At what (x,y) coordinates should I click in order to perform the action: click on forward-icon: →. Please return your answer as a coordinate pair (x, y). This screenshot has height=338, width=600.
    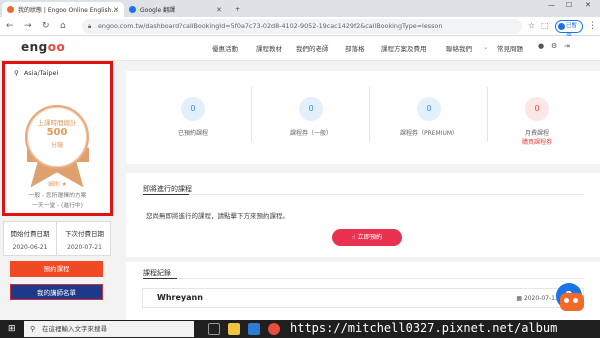
    Looking at the image, I should click on (28, 26).